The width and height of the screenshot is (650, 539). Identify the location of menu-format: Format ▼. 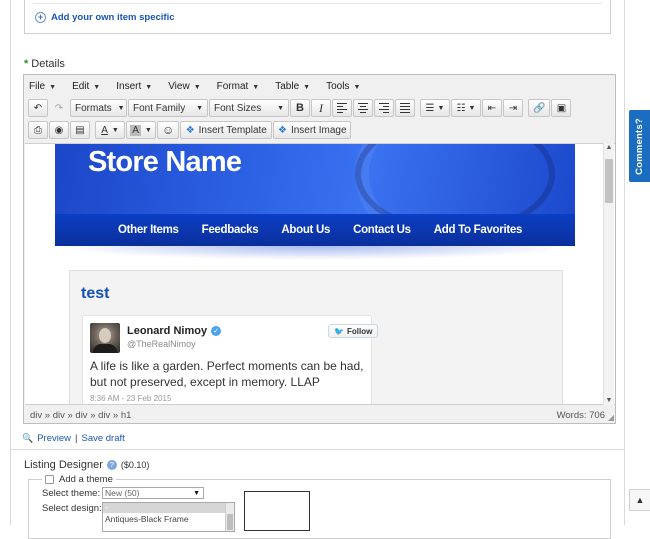
(238, 86).